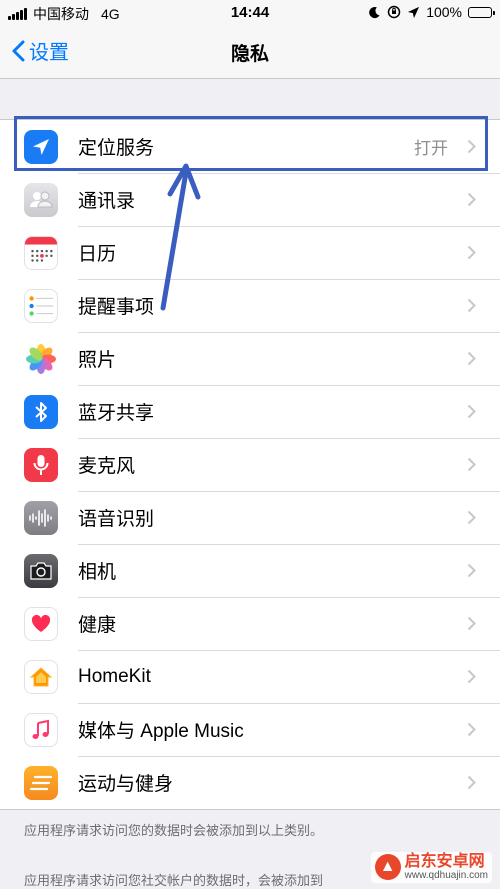  What do you see at coordinates (116, 307) in the screenshot?
I see `row-label: 提醒事项` at bounding box center [116, 307].